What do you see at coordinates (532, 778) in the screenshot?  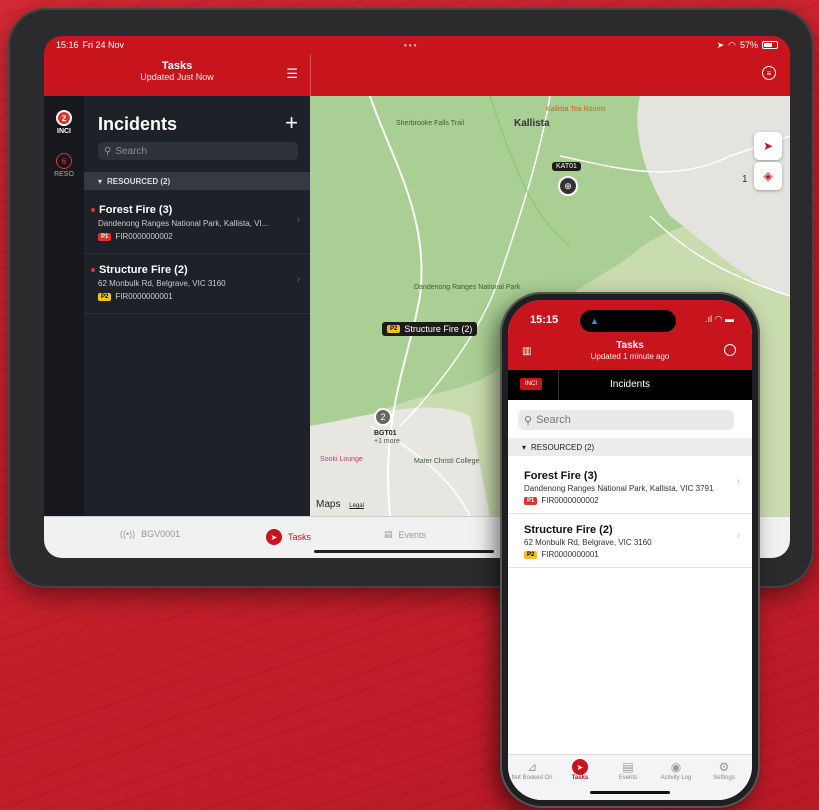 I see `tab-label: Not Booked On` at bounding box center [532, 778].